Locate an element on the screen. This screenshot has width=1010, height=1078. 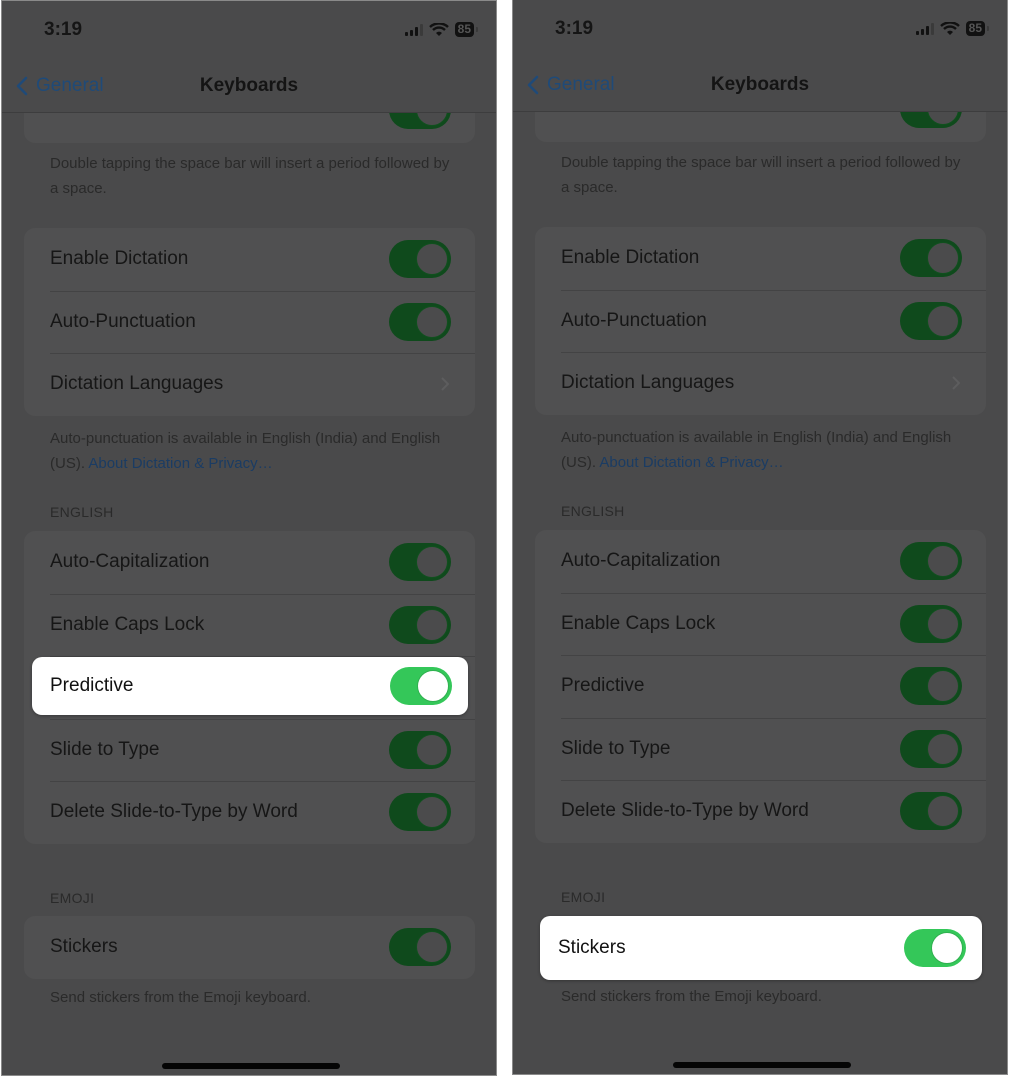
settings-row-predictive: Predictive is located at coordinates (760, 686).